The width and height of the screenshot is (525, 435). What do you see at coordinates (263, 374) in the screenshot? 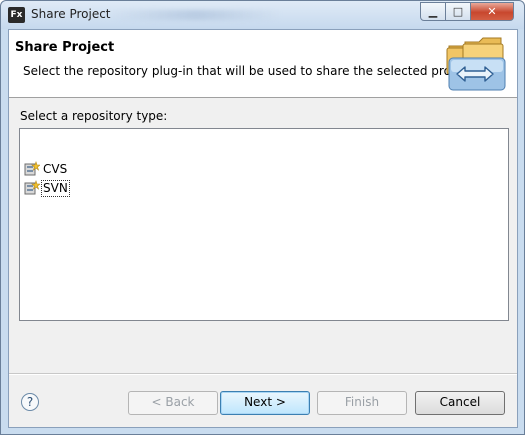
I see `footer-divider` at bounding box center [263, 374].